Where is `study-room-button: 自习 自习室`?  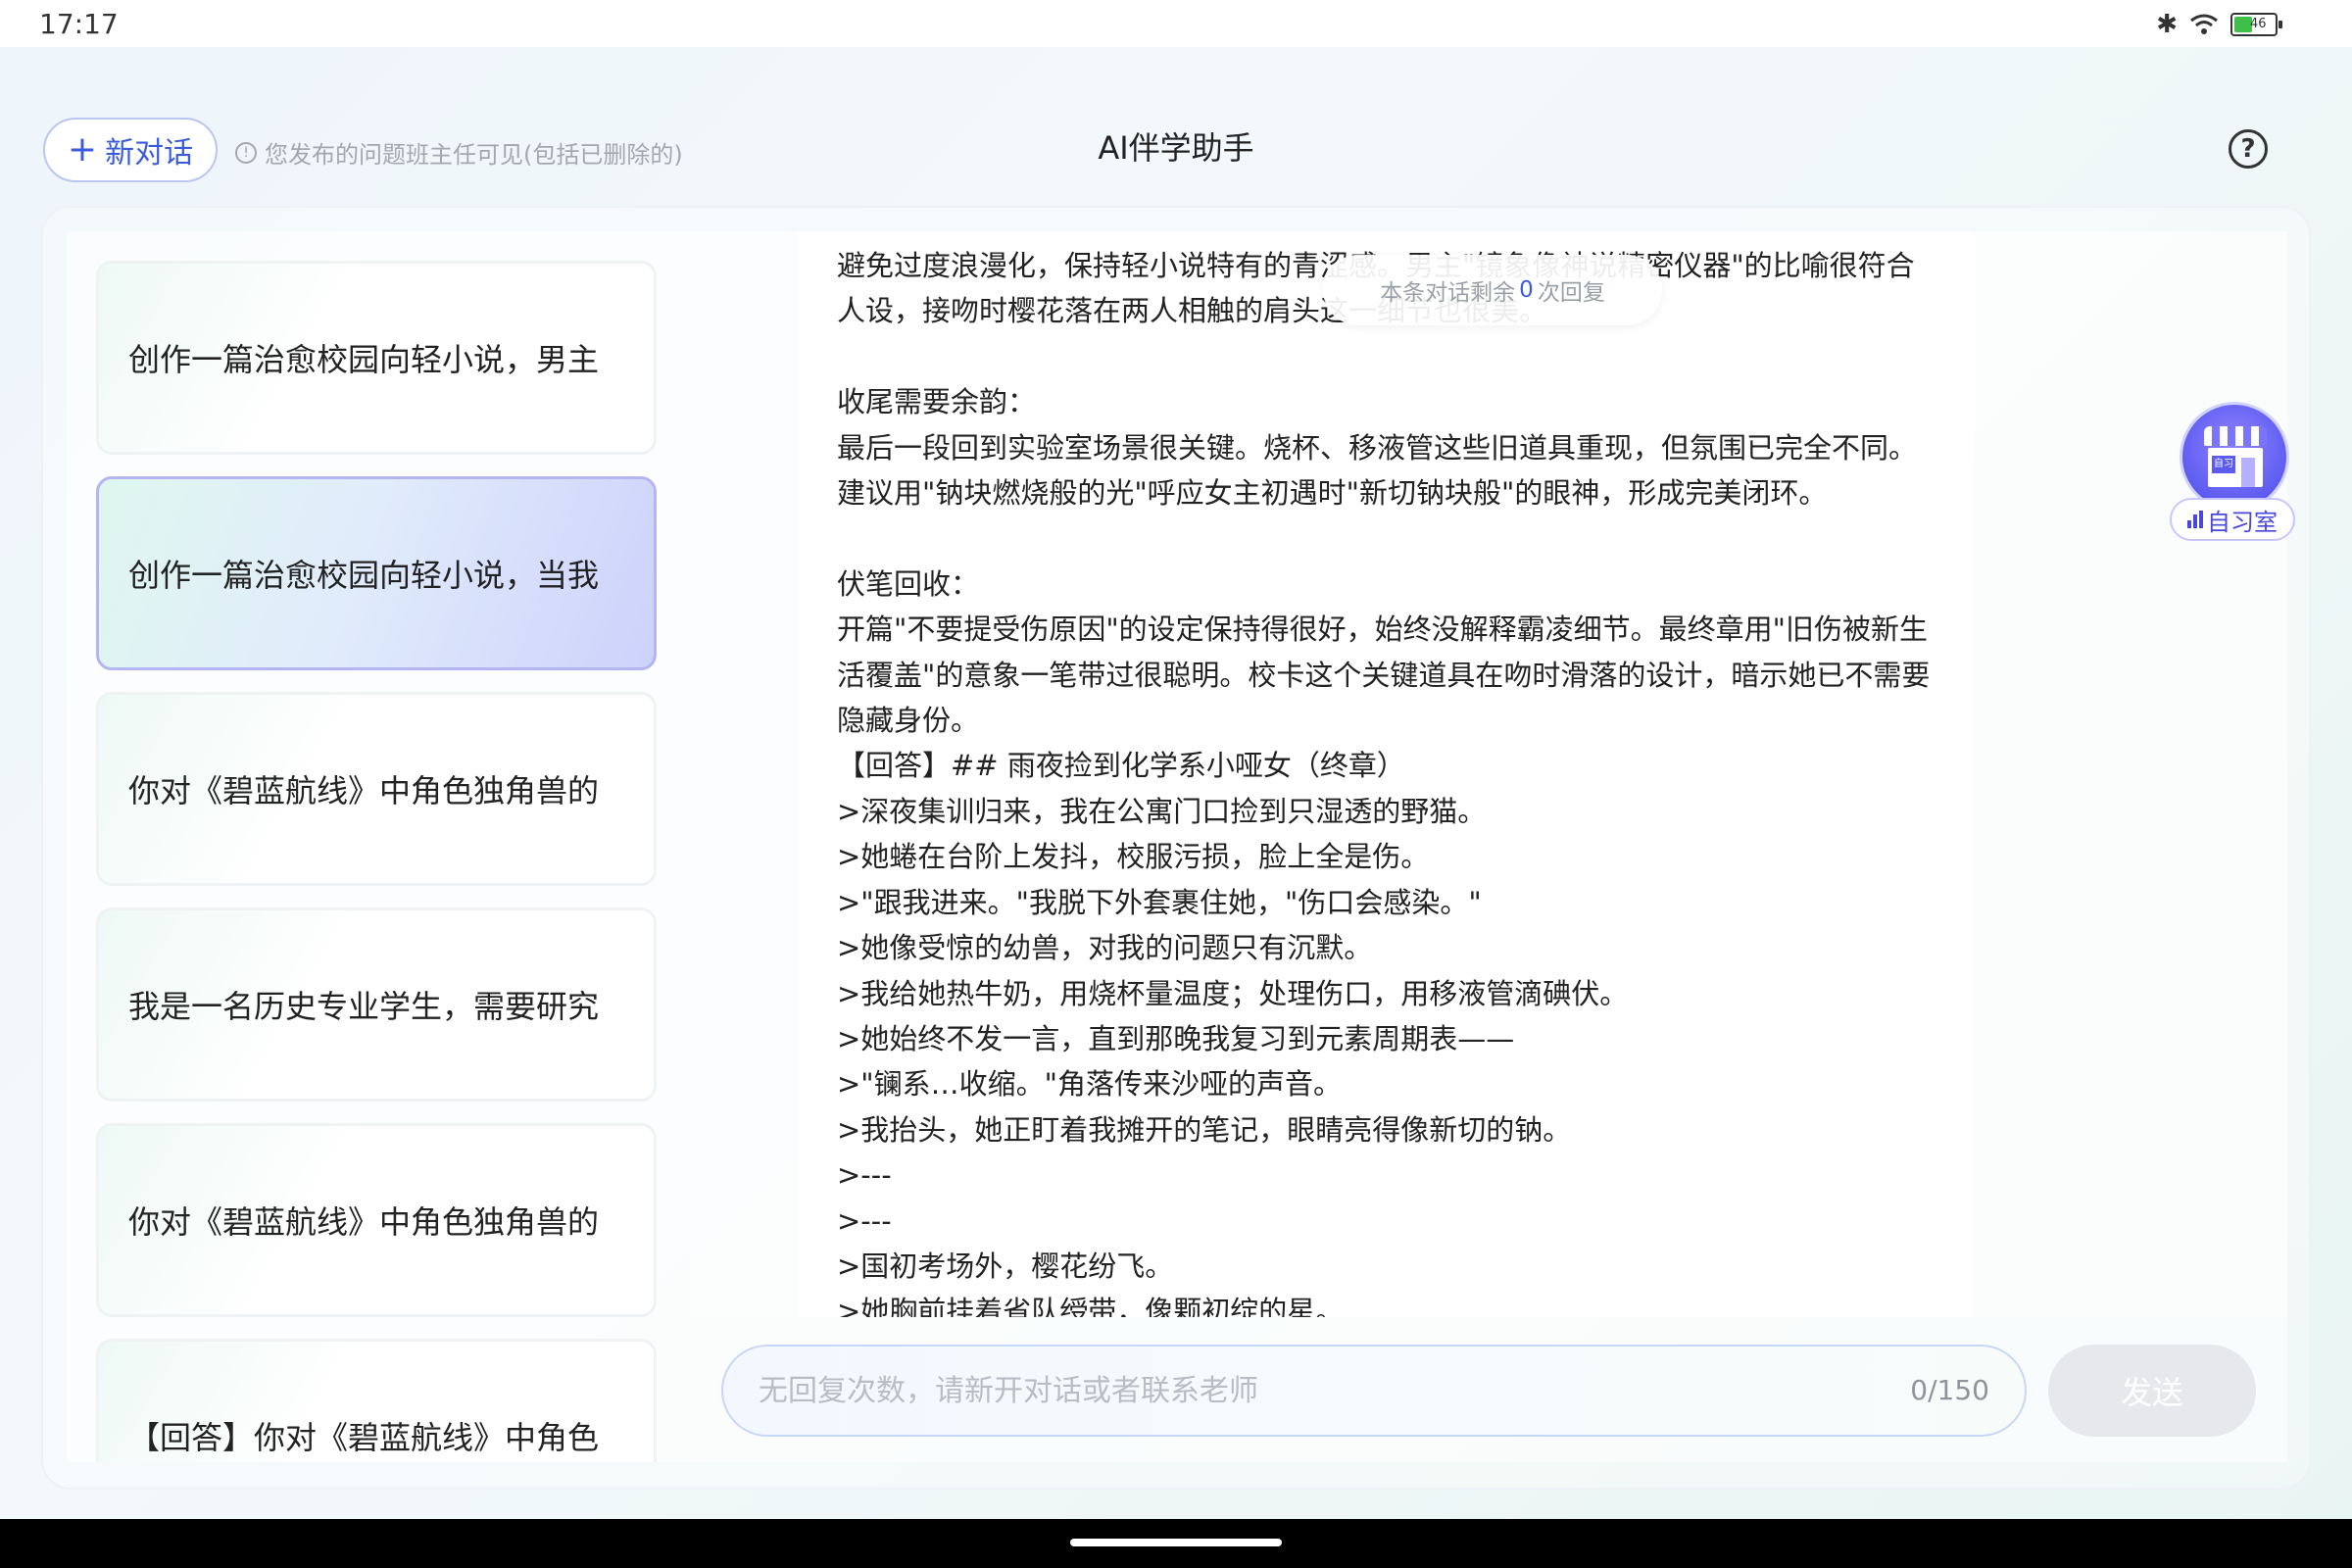
study-room-button: 自习 自习室 is located at coordinates (2232, 473).